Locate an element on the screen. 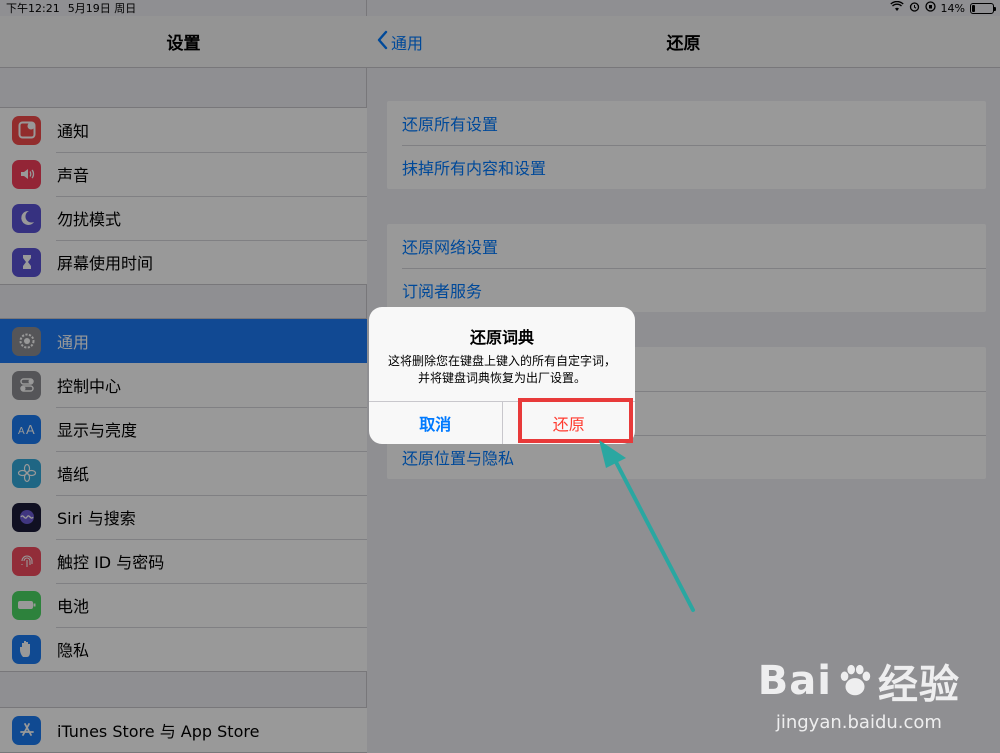 The image size is (1000, 753). baidu-jingyan-watermark: Bai 经验 jingyan.baidu.com is located at coordinates (859, 692).